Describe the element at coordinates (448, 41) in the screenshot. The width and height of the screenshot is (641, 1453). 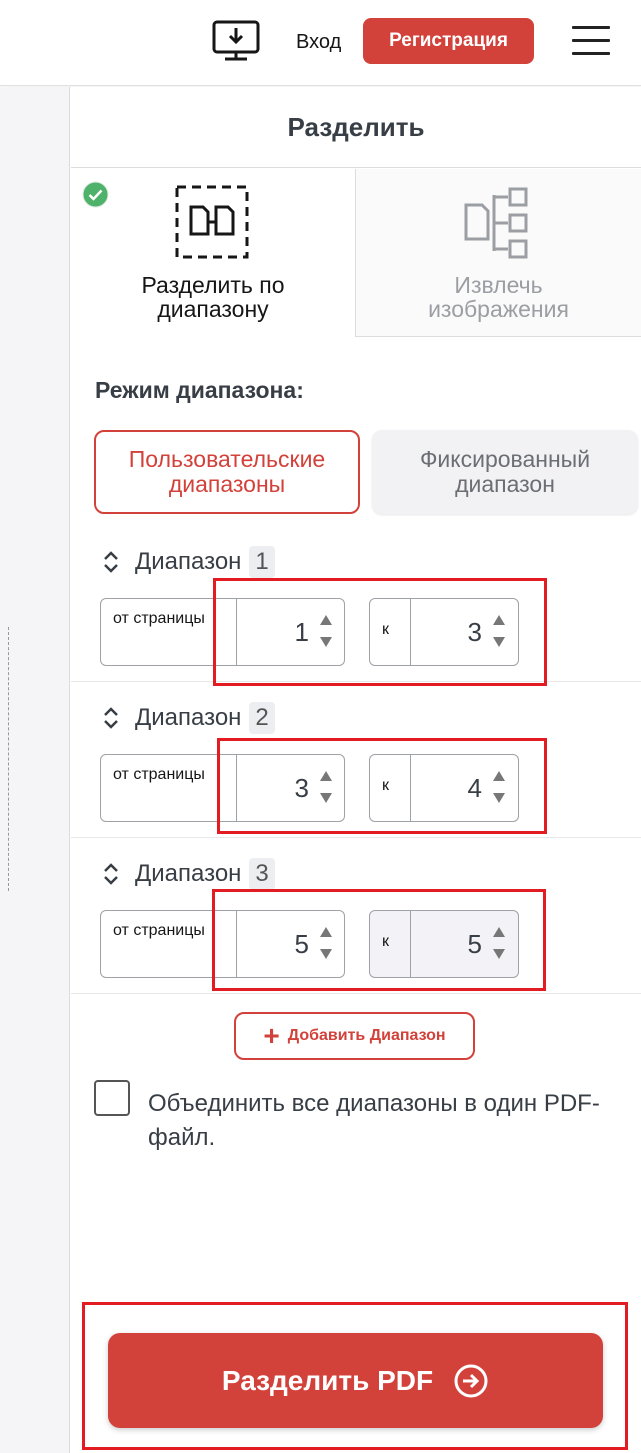
I see `register-button: Регистрация` at that location.